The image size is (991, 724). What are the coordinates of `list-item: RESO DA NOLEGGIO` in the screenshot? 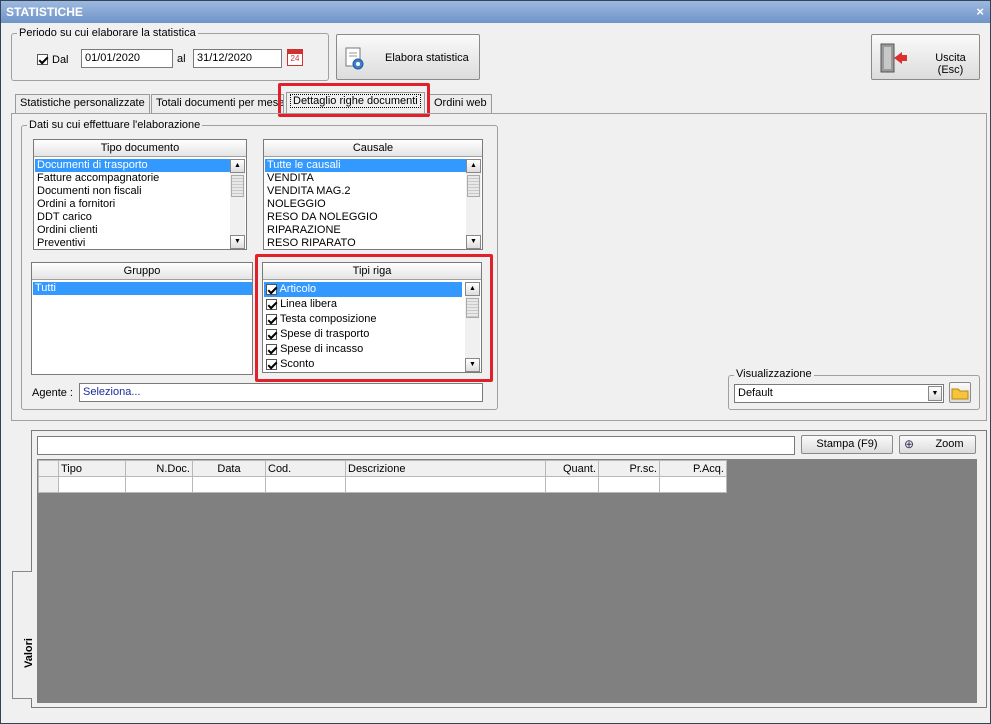 It's located at (366, 217).